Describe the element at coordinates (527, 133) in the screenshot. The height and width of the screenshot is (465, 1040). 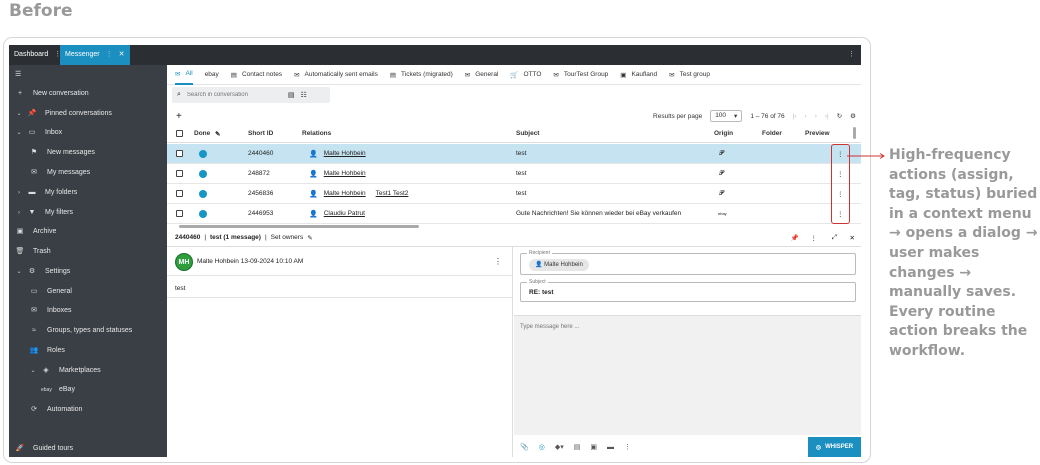
I see `col-subject: Subject` at that location.